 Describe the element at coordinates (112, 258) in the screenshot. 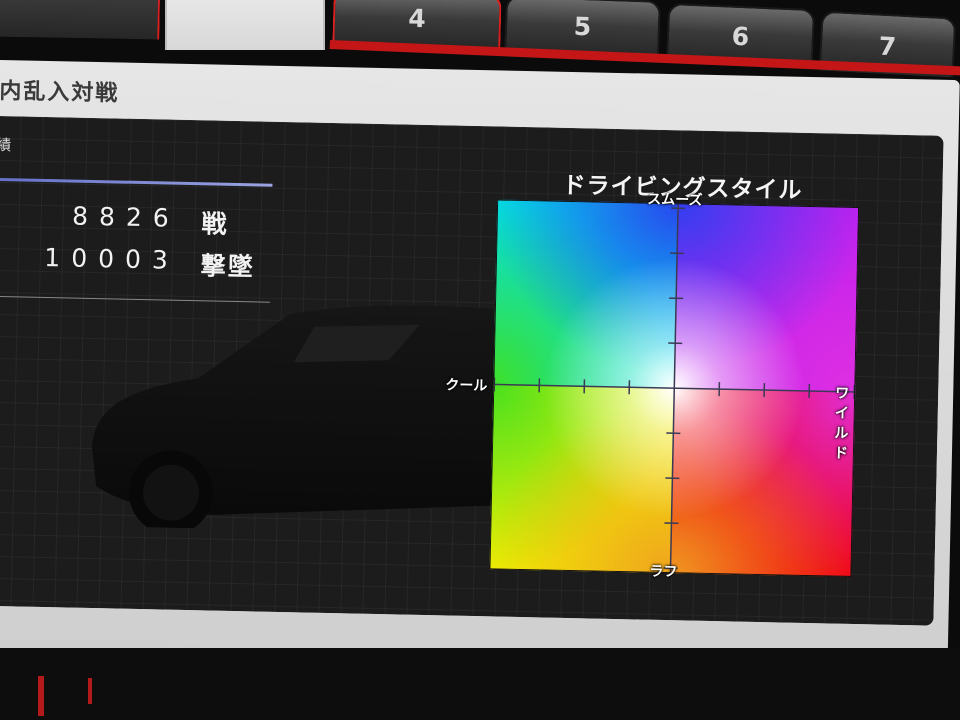

I see `kill-count-value: 10003` at that location.